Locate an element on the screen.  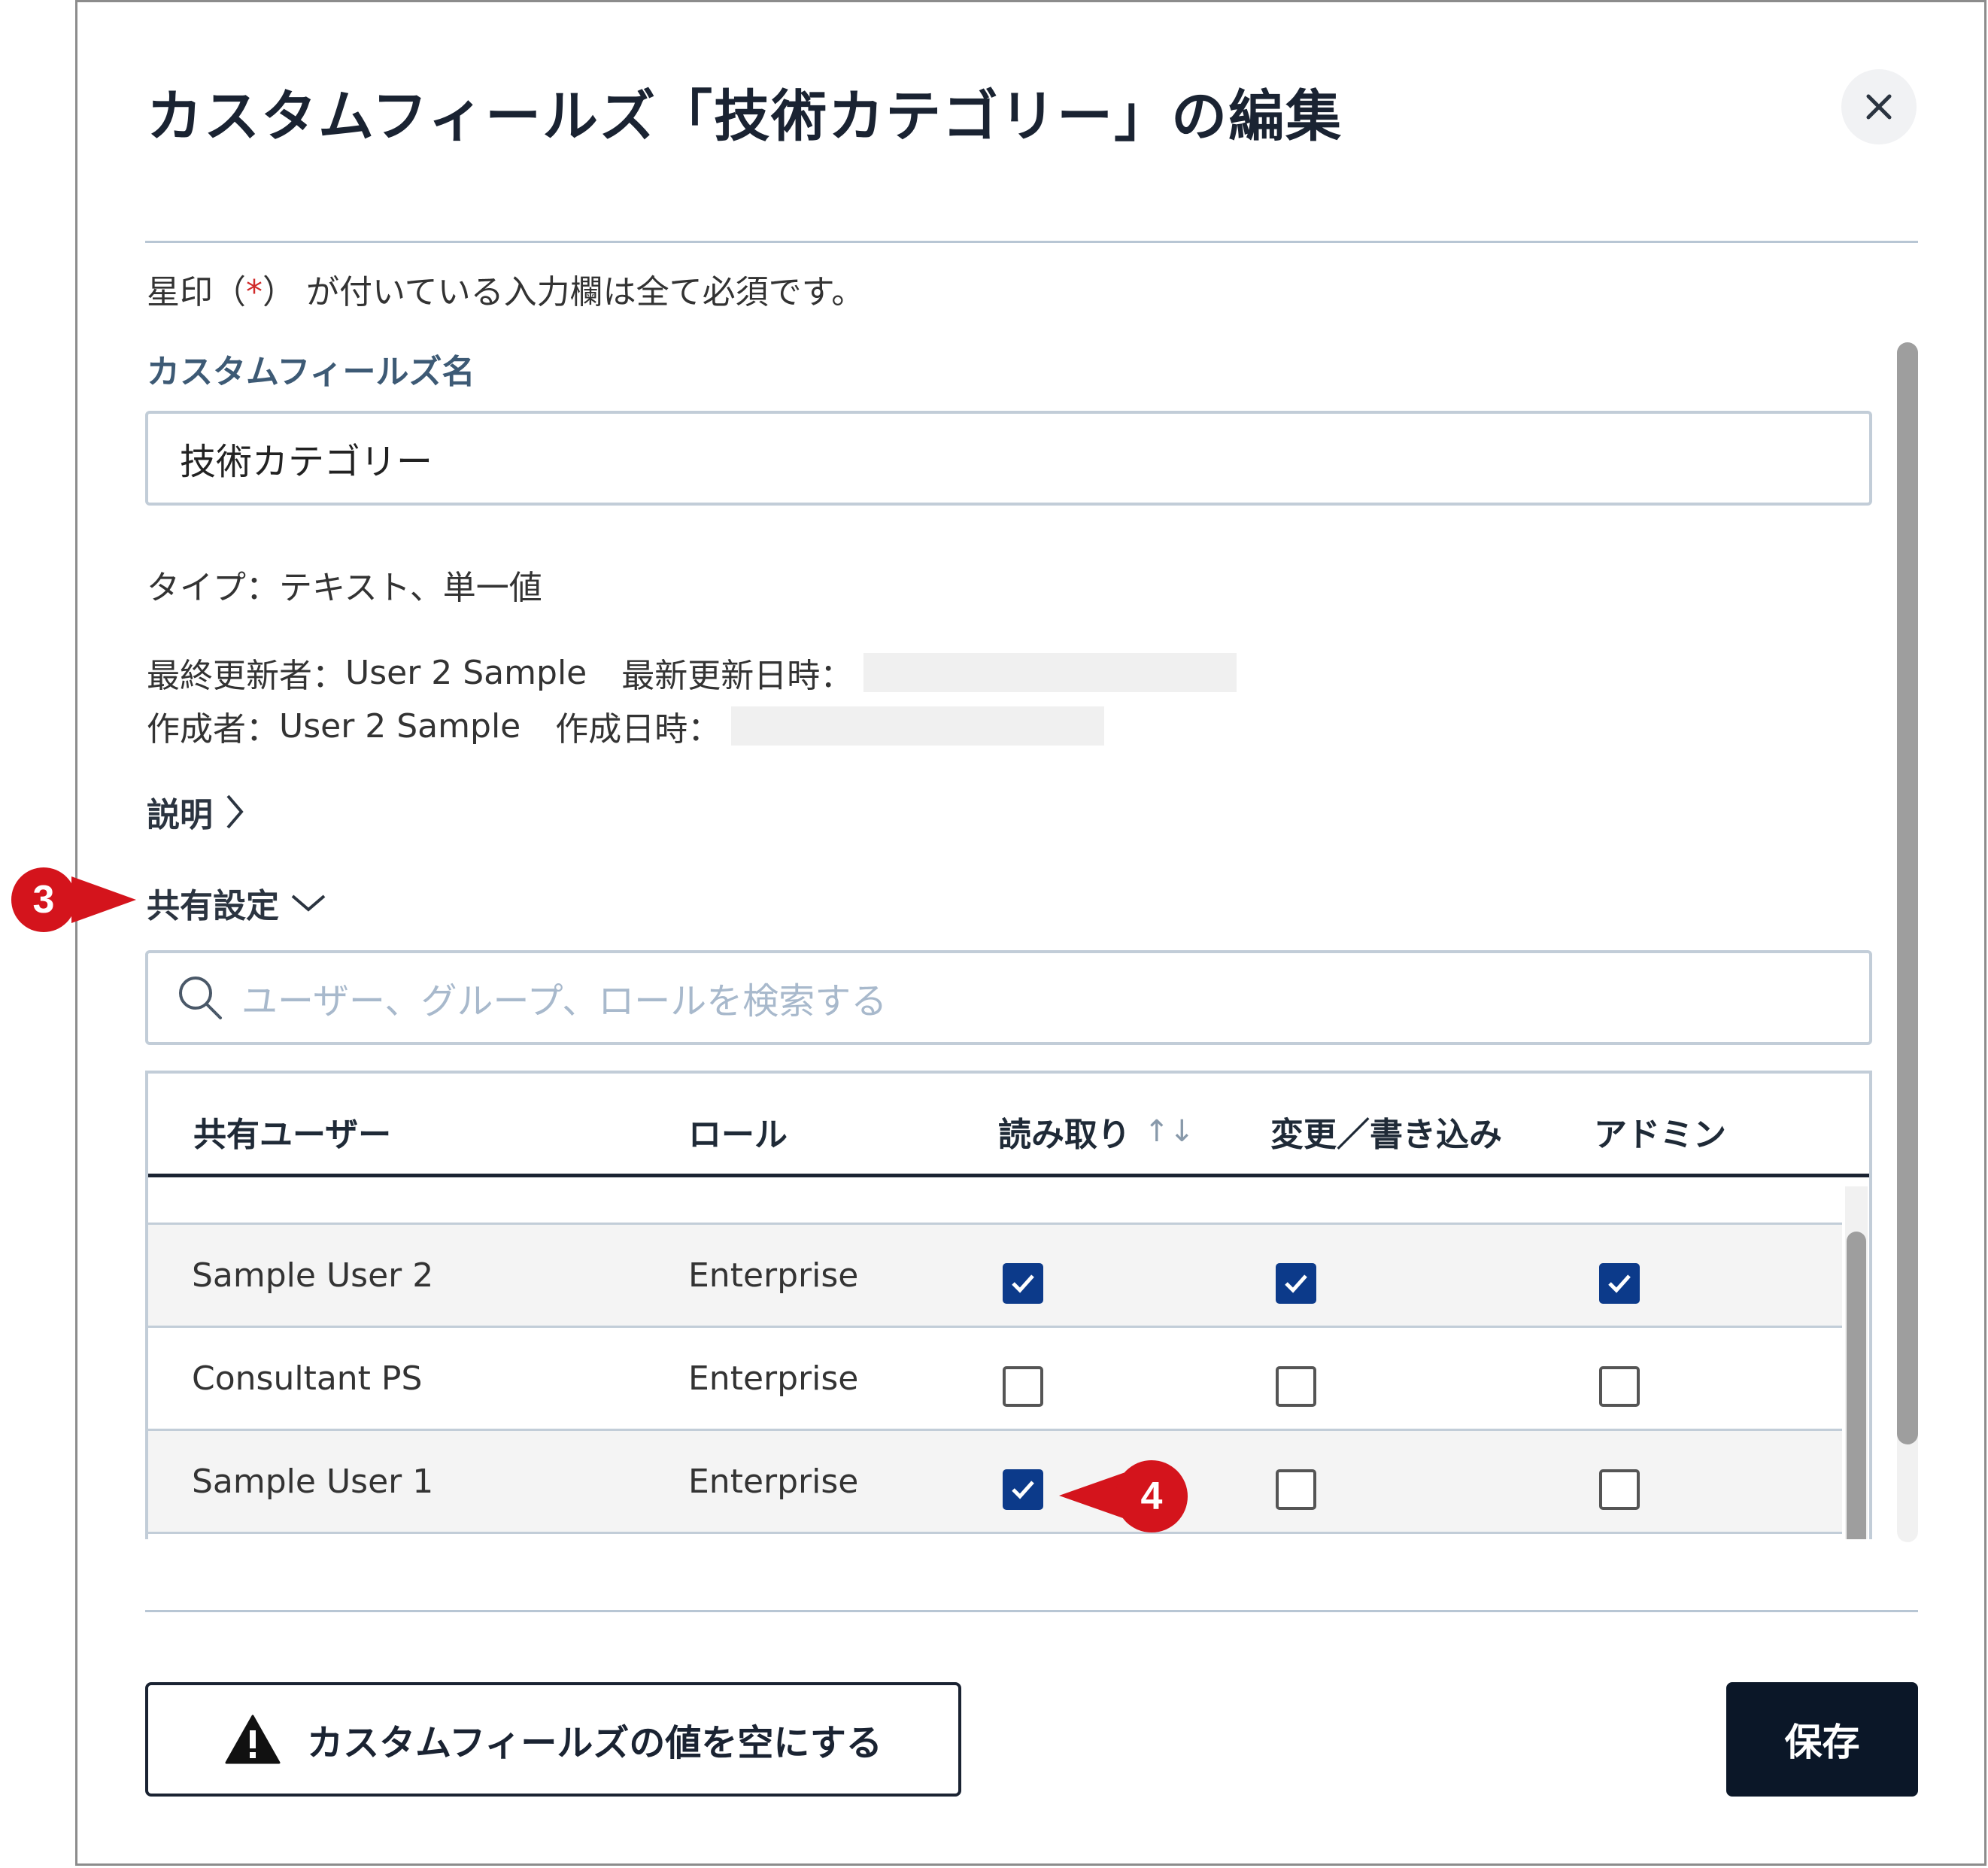
required-asterisk: * is located at coordinates (255, 292).